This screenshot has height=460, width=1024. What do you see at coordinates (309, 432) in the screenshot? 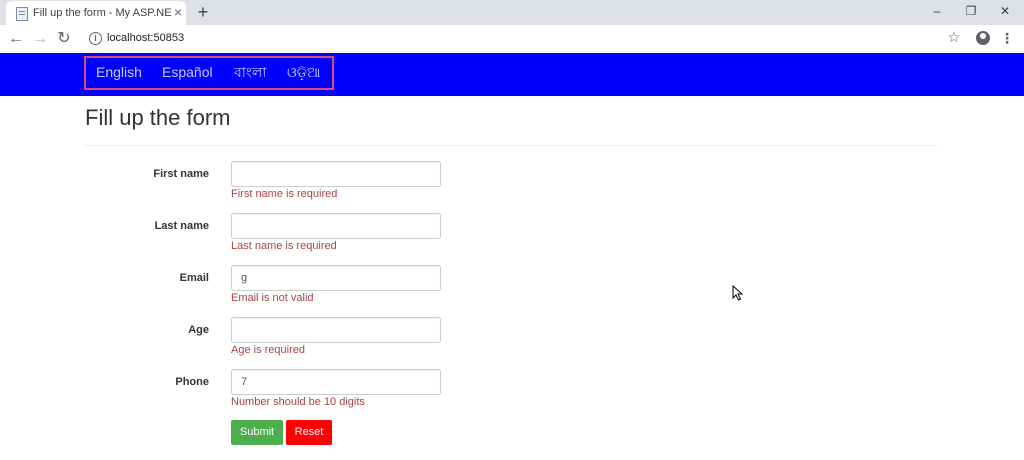
I see `reset-button: Reset` at bounding box center [309, 432].